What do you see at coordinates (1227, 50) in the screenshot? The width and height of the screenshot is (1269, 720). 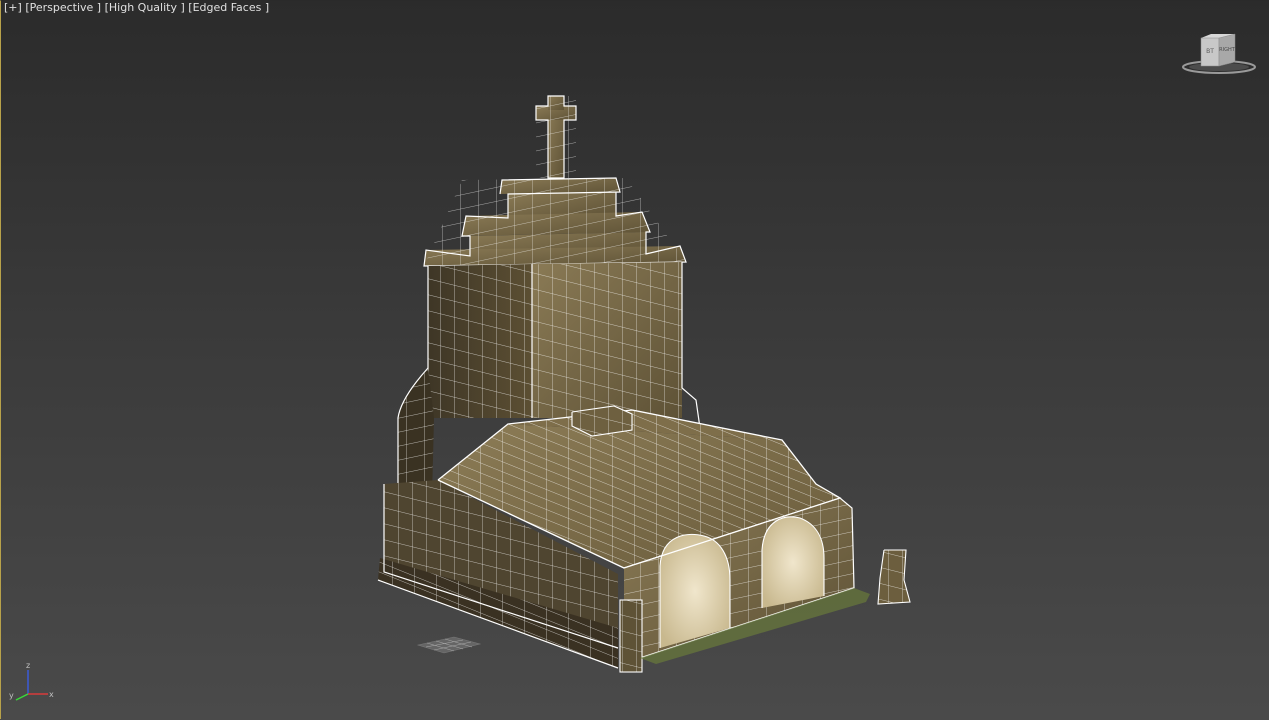 I see `viewcube-right-label: RIGHT` at bounding box center [1227, 50].